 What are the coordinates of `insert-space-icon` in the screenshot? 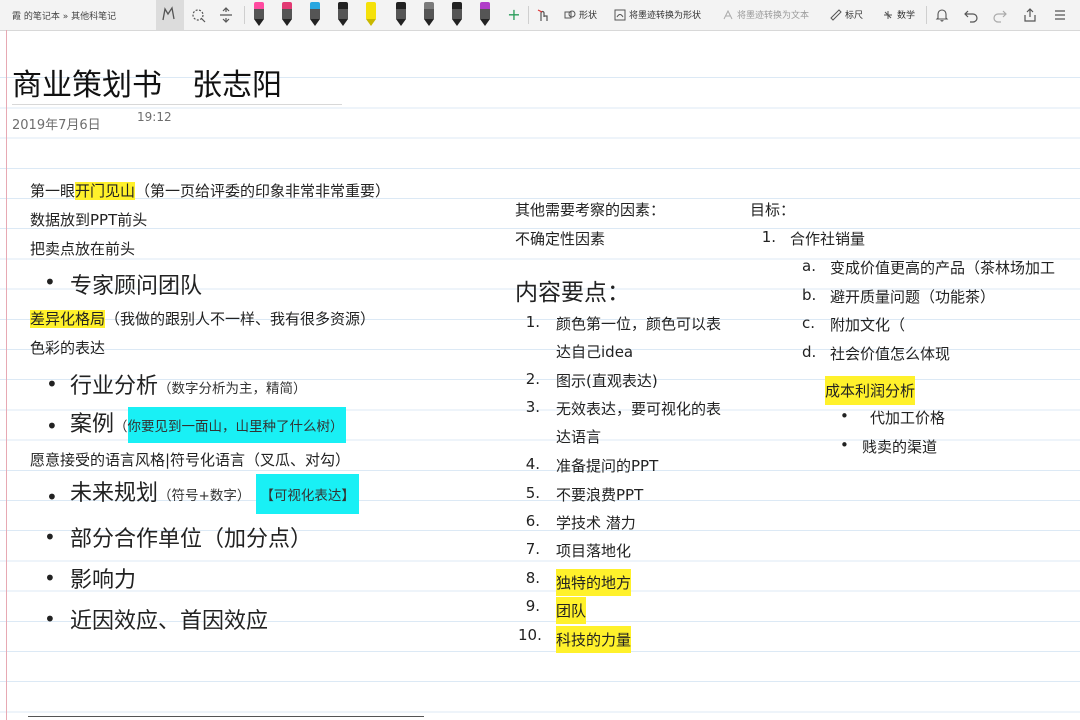 It's located at (226, 15).